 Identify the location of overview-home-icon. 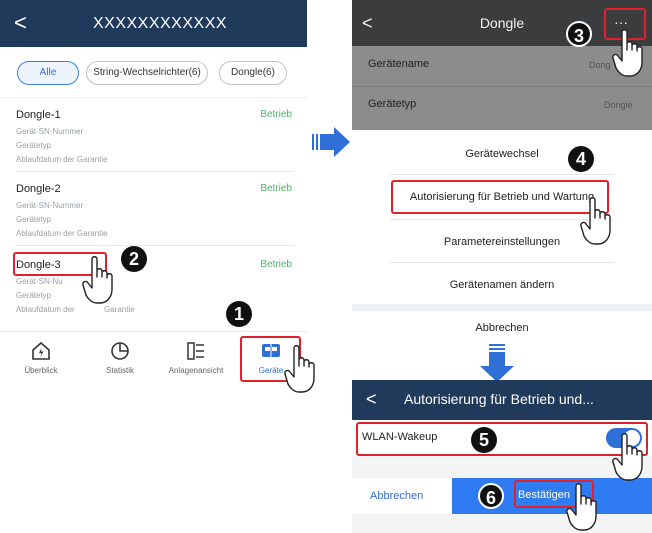
(41, 351).